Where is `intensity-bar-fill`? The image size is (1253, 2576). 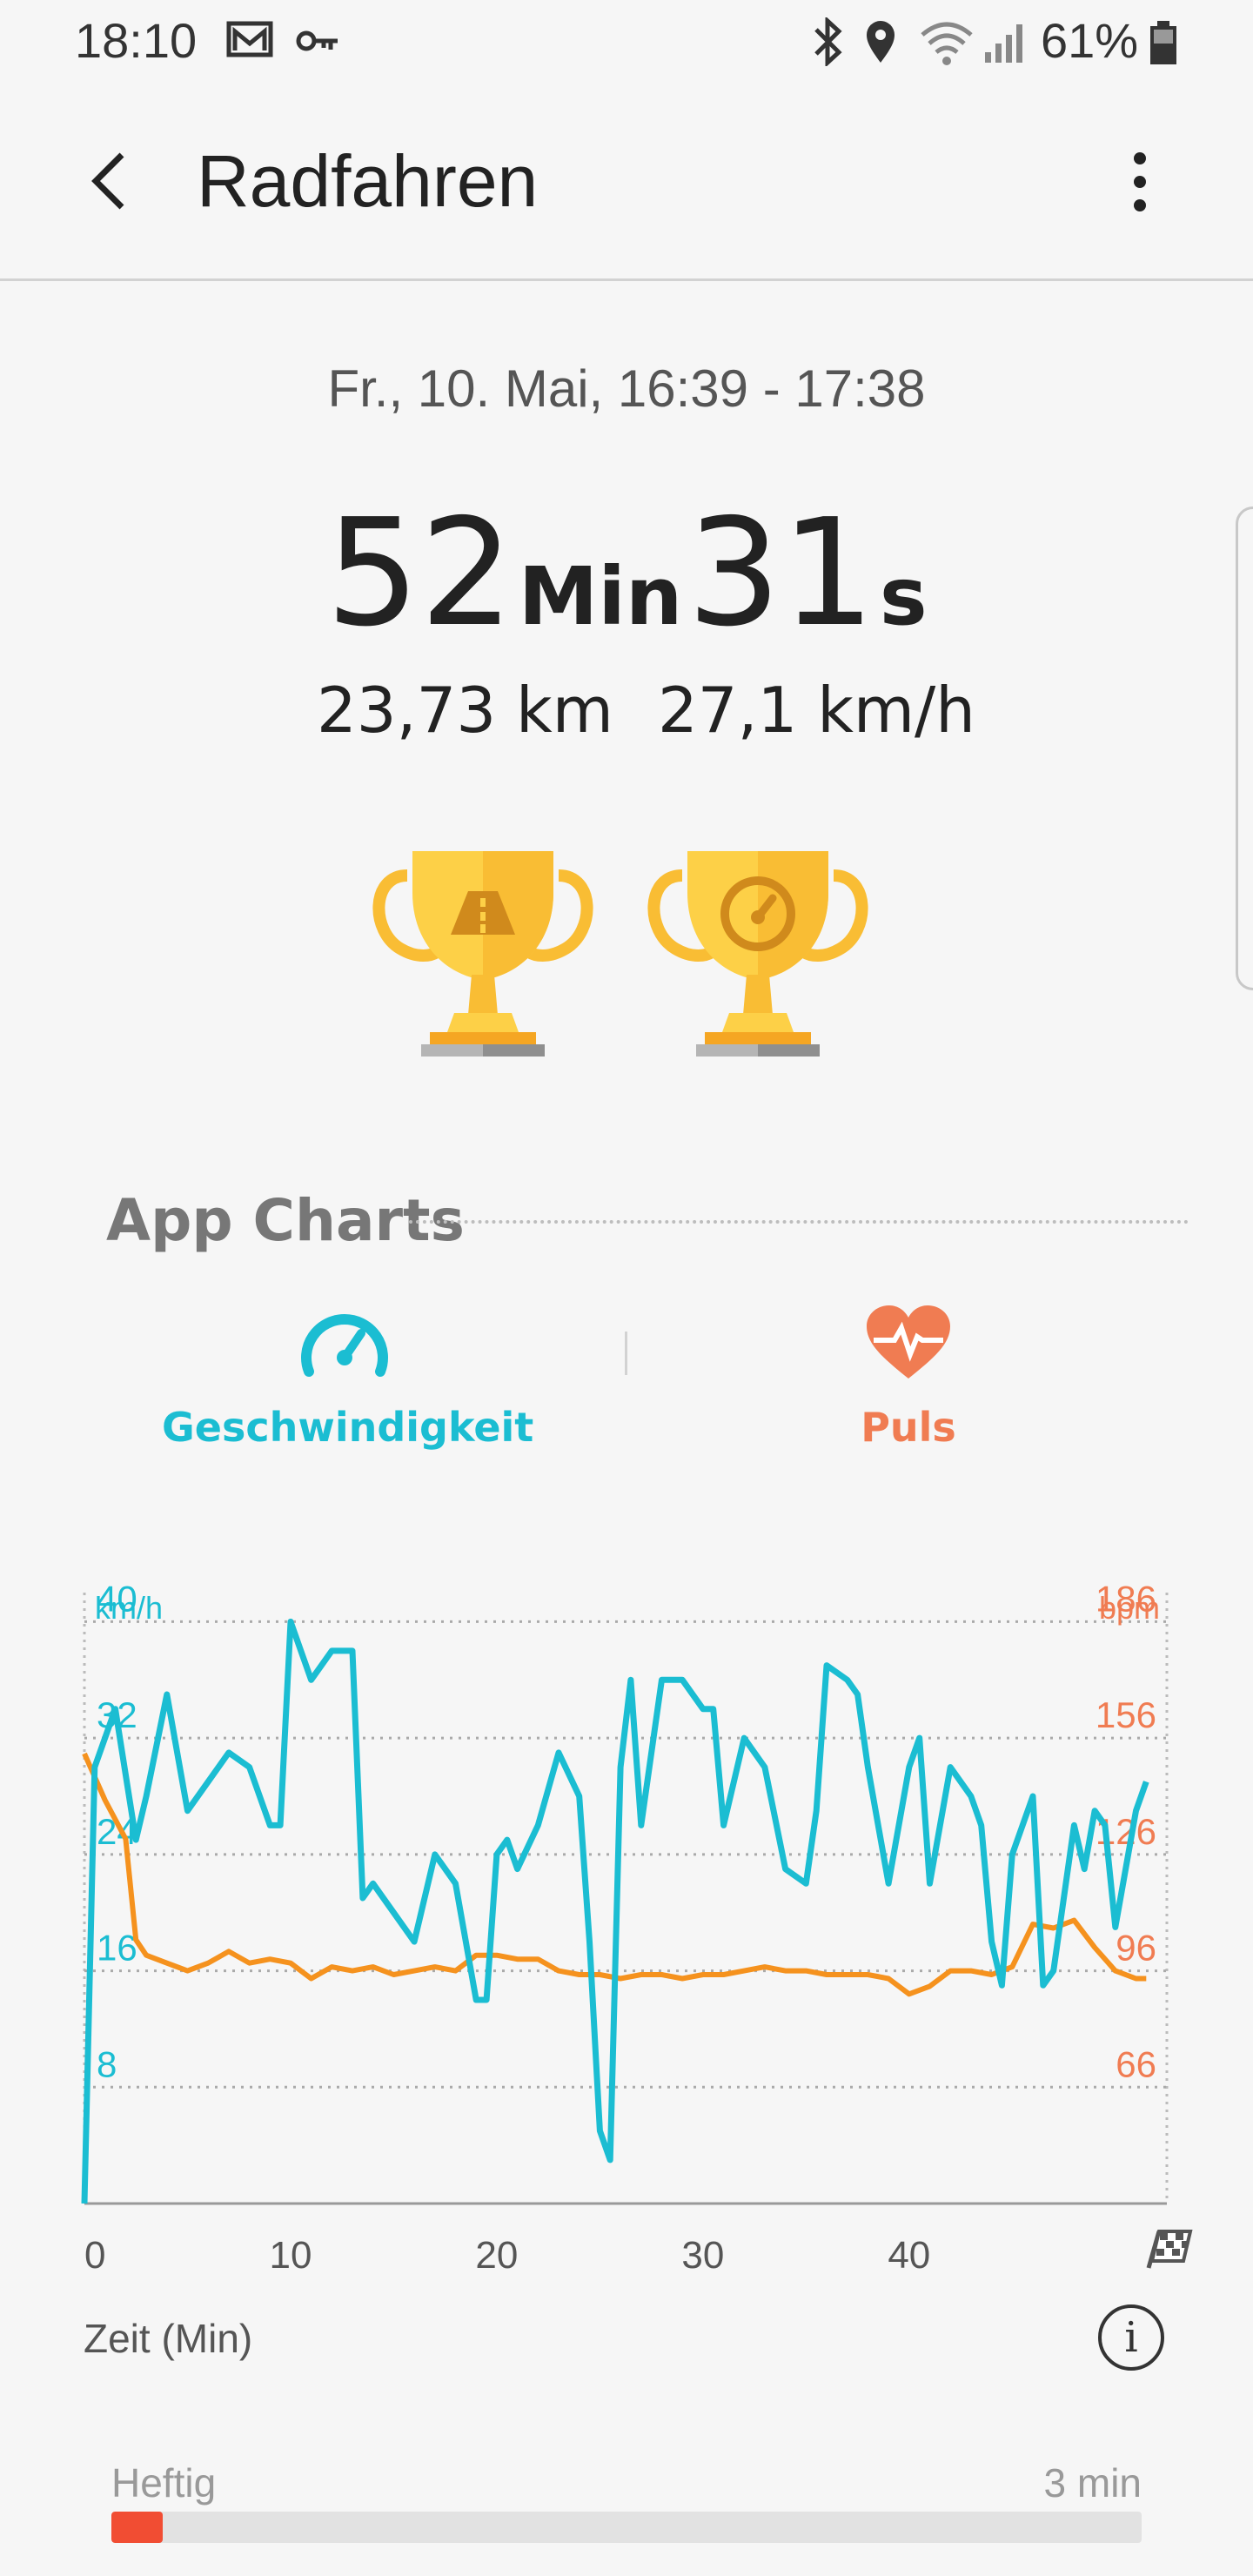
intensity-bar-fill is located at coordinates (137, 2527).